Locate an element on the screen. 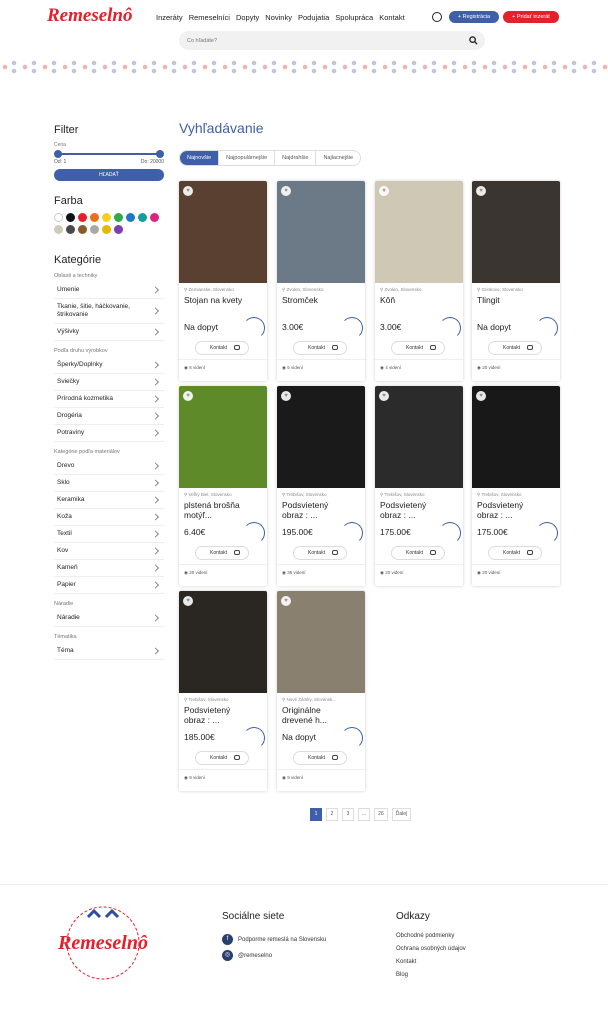 Image resolution: width=608 pixels, height=1024 pixels. product-name: Tlingit is located at coordinates (510, 300).